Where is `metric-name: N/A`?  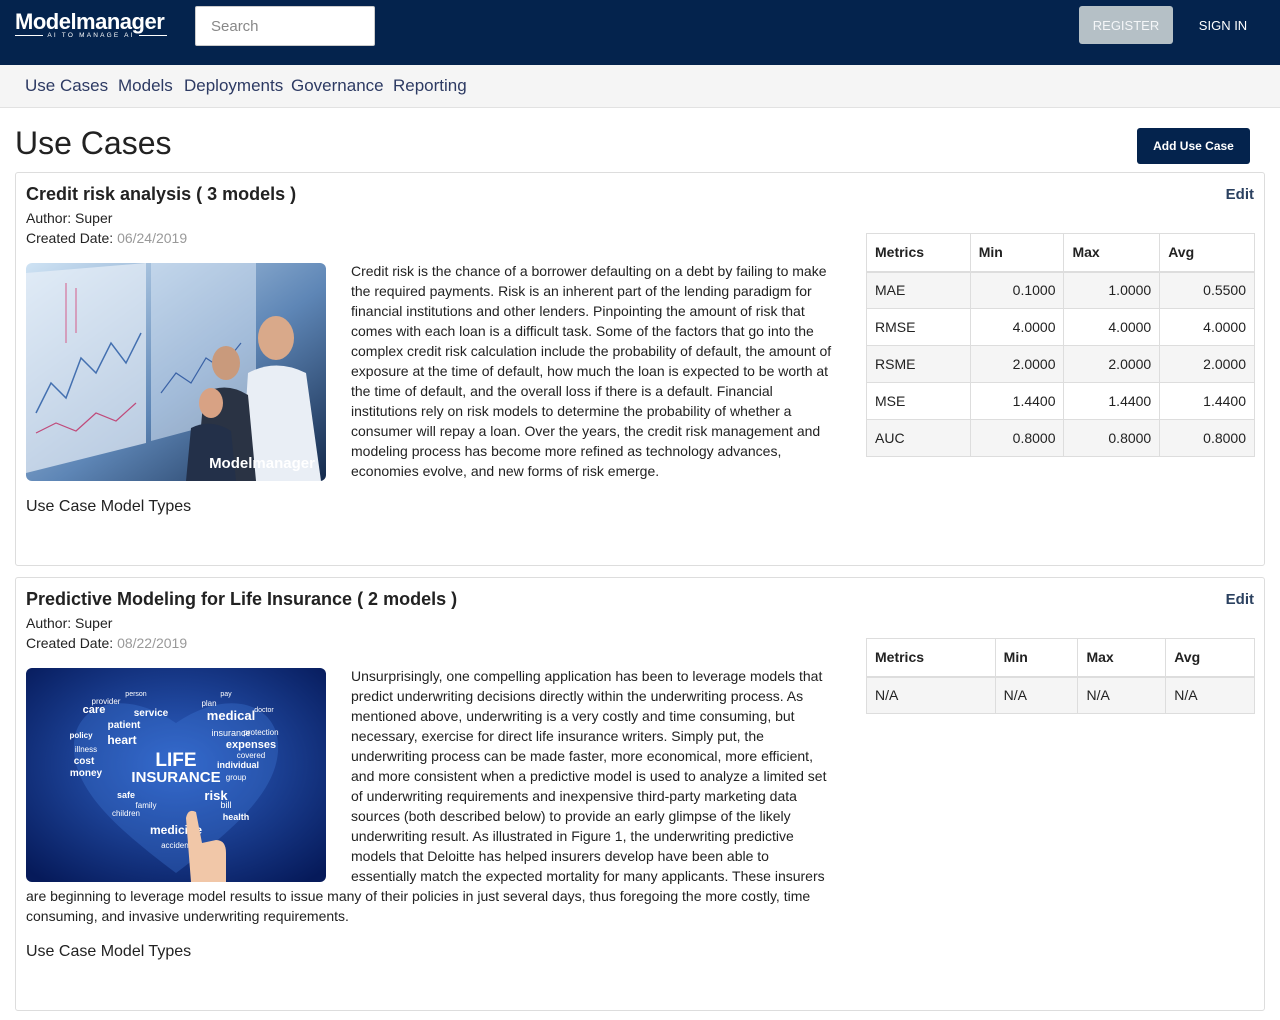 metric-name: N/A is located at coordinates (931, 695).